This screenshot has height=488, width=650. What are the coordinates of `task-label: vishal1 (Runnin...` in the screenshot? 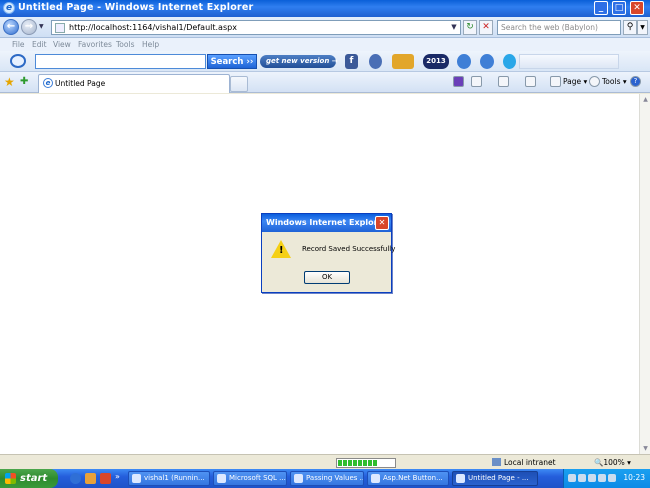 It's located at (174, 478).